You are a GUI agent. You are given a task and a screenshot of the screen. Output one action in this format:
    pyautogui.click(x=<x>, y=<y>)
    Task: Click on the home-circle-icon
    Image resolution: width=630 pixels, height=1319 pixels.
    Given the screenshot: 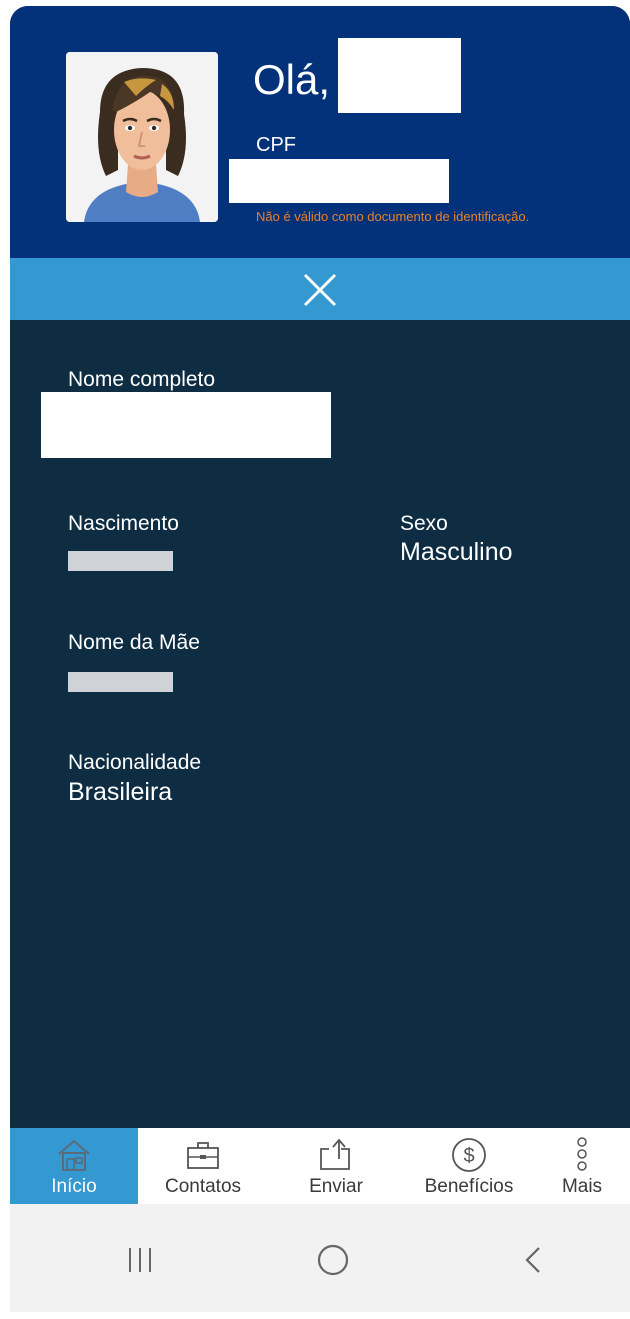 What is the action you would take?
    pyautogui.click(x=333, y=1260)
    